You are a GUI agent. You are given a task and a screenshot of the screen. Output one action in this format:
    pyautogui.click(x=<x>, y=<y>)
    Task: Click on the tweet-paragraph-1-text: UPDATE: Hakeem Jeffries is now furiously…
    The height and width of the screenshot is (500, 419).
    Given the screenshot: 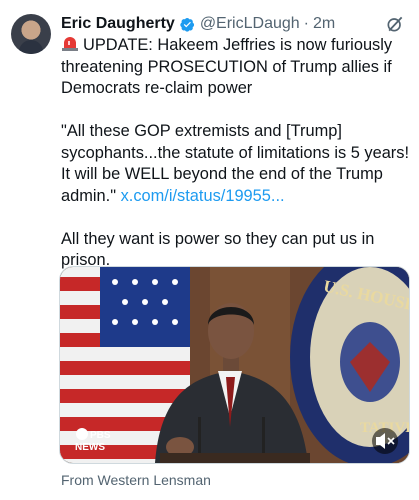 What is the action you would take?
    pyautogui.click(x=227, y=66)
    